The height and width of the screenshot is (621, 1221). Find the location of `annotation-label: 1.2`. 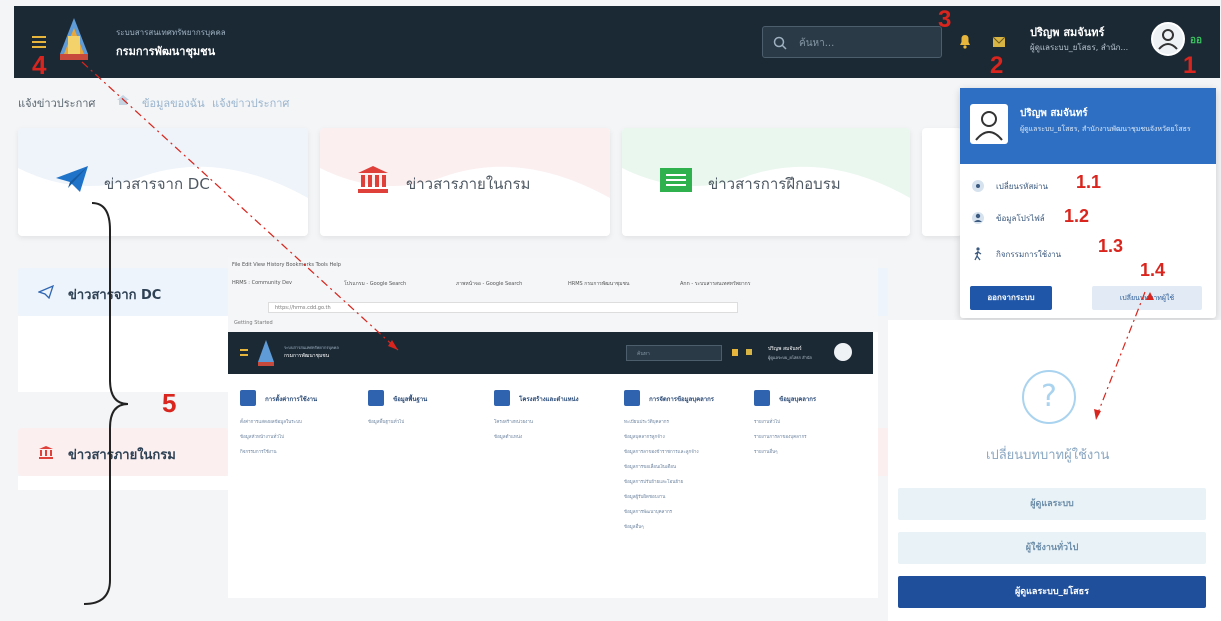

annotation-label: 1.2 is located at coordinates (1077, 216).